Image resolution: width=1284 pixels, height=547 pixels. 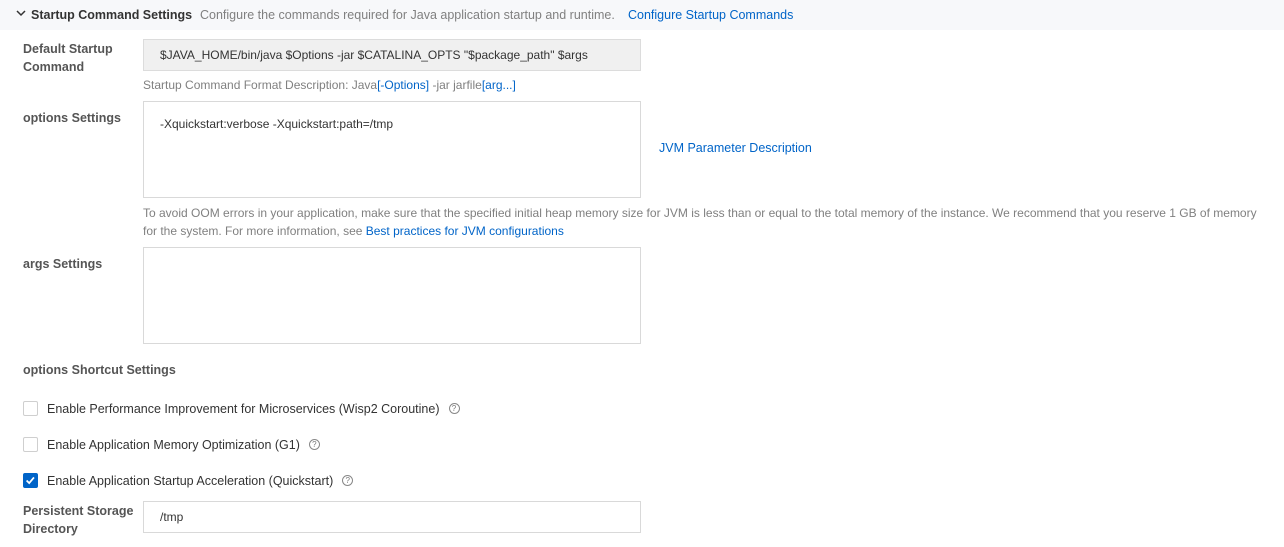 What do you see at coordinates (78, 520) in the screenshot?
I see `persistent-storage-directory-label: Persistent Storage Directory` at bounding box center [78, 520].